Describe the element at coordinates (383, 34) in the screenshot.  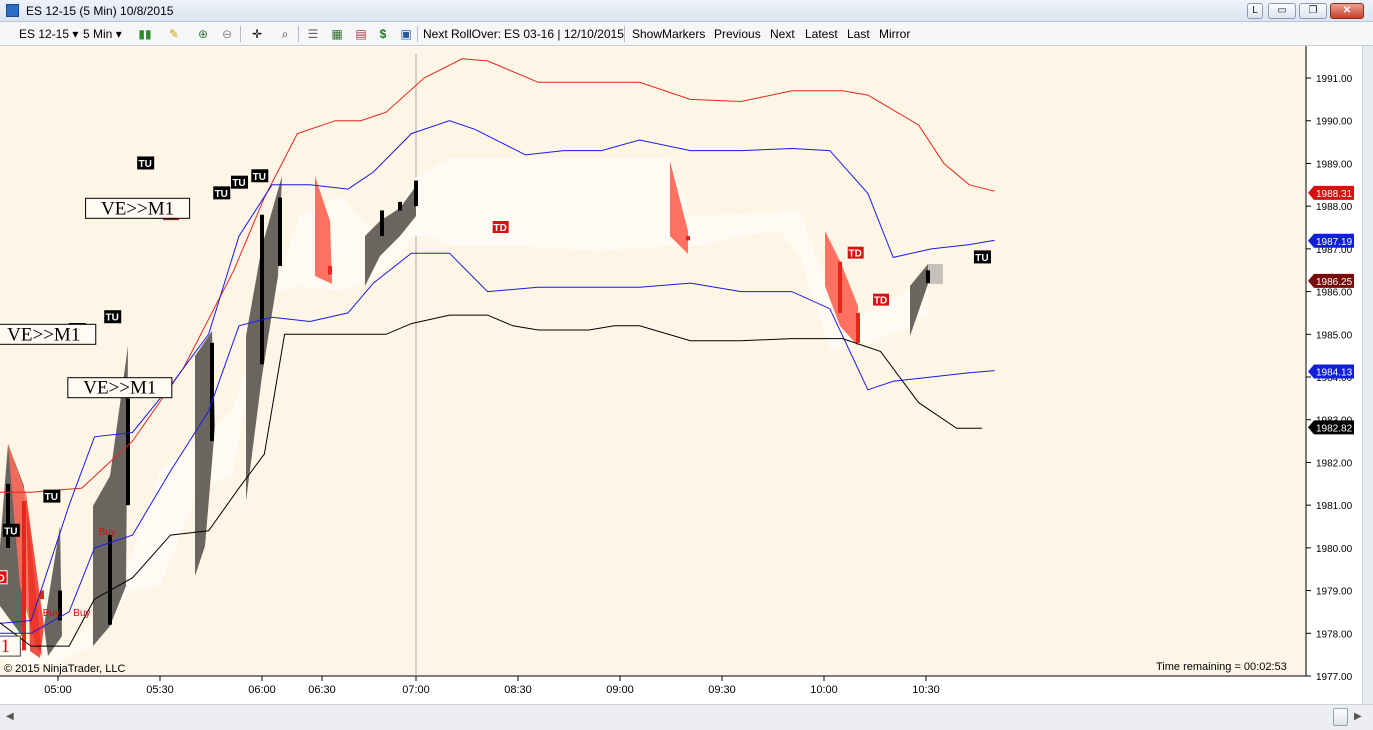
I see `dollar-icon: $` at that location.